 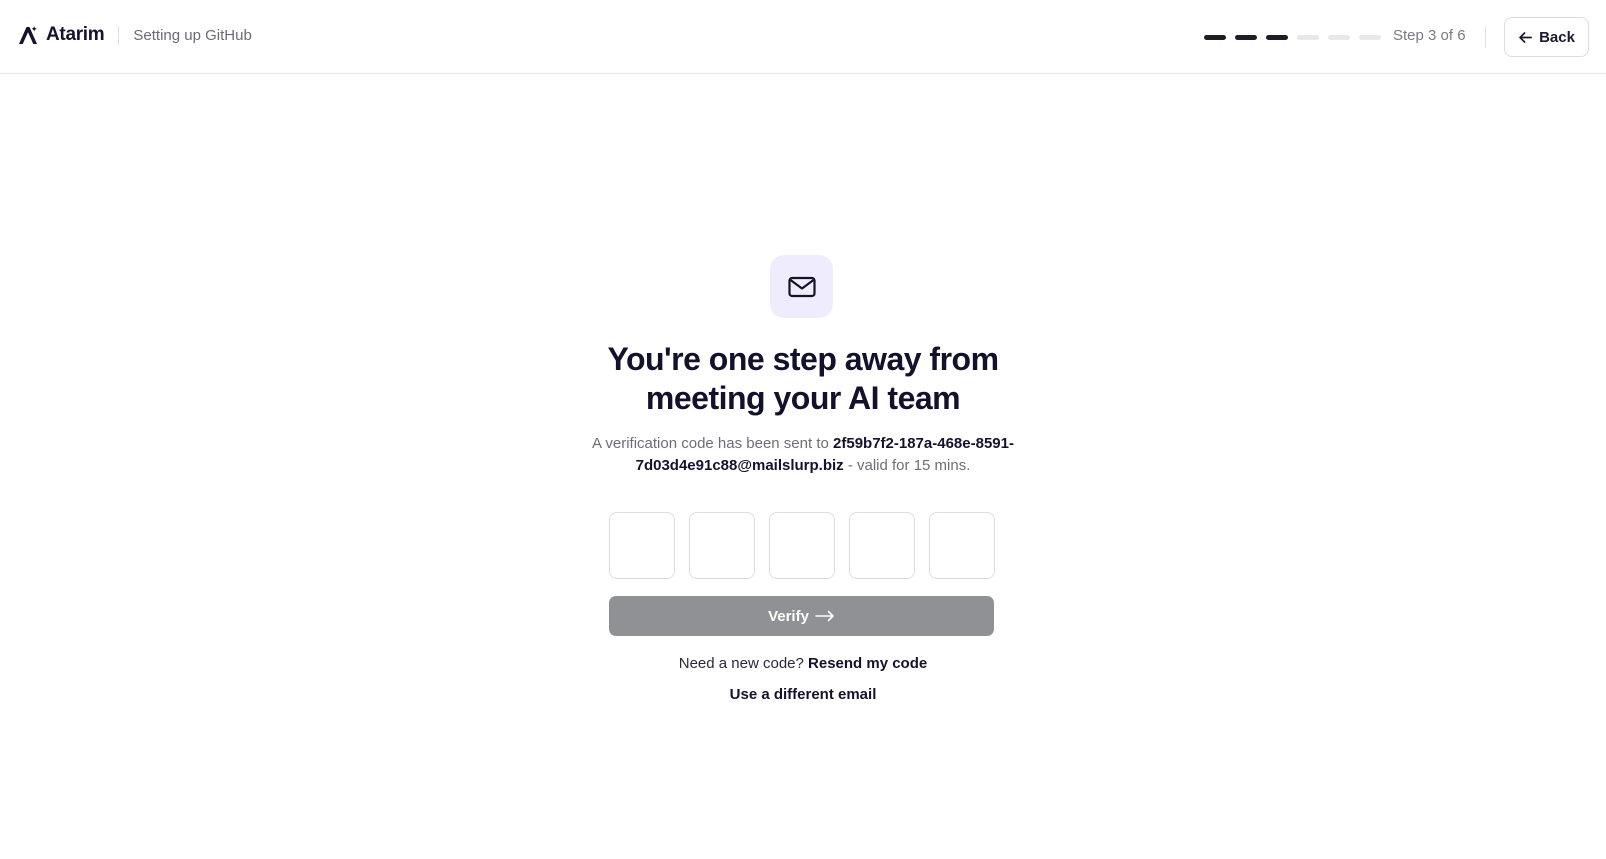 What do you see at coordinates (1429, 35) in the screenshot?
I see `step-label: Step 3 of 6` at bounding box center [1429, 35].